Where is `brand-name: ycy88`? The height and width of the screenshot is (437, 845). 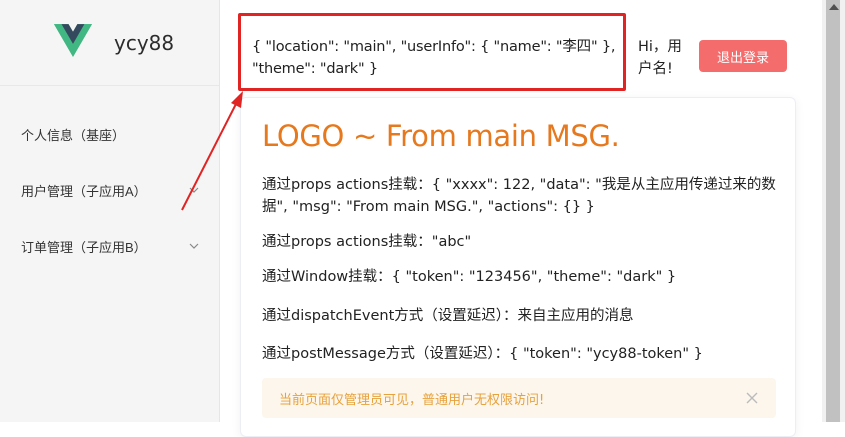
brand-name: ycy88 is located at coordinates (144, 42).